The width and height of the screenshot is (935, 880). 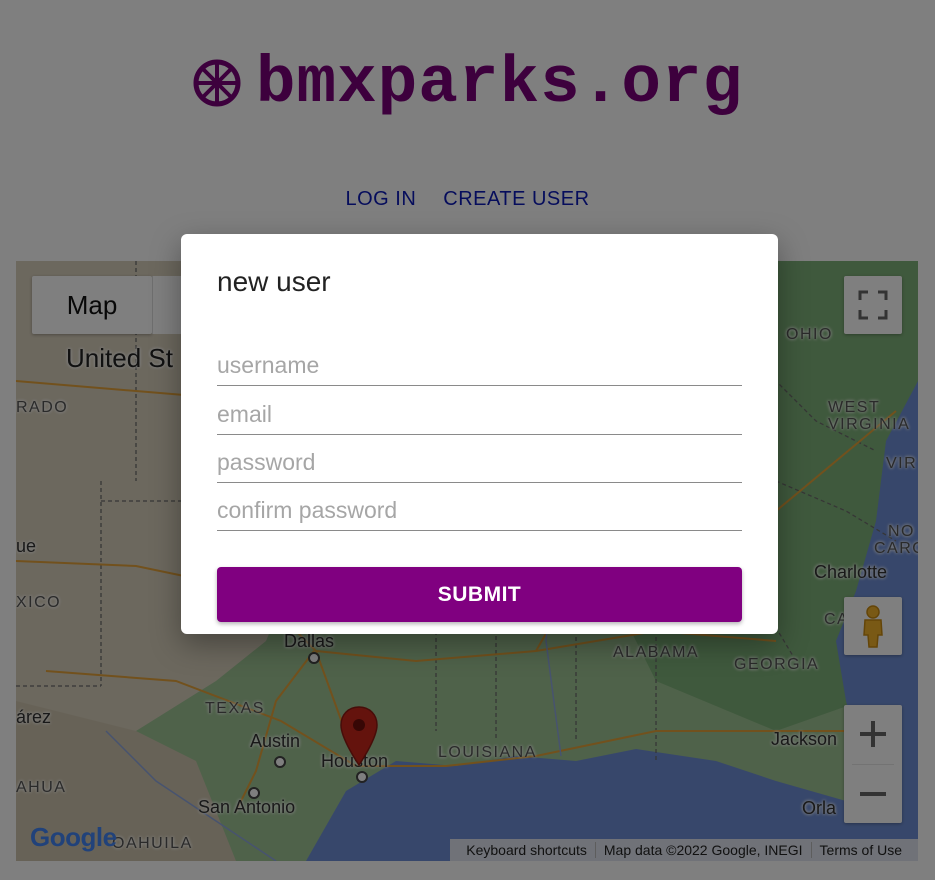 I want to click on username-input, so click(x=479, y=365).